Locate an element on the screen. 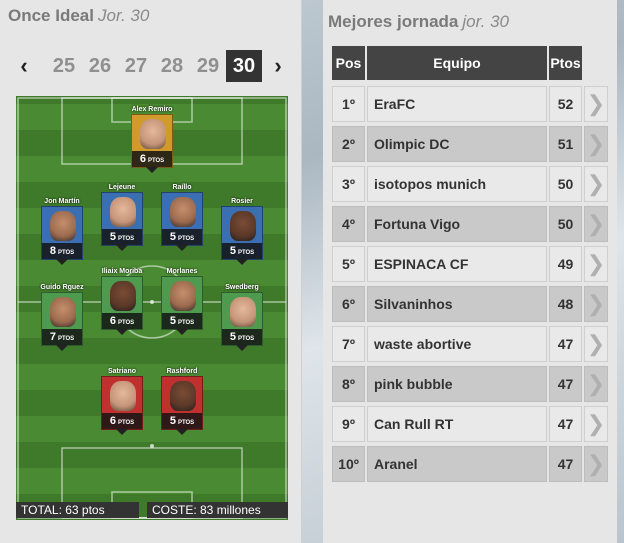 The width and height of the screenshot is (624, 543). table-row: 9º Can Rull RT 47 ❯ is located at coordinates (470, 424).